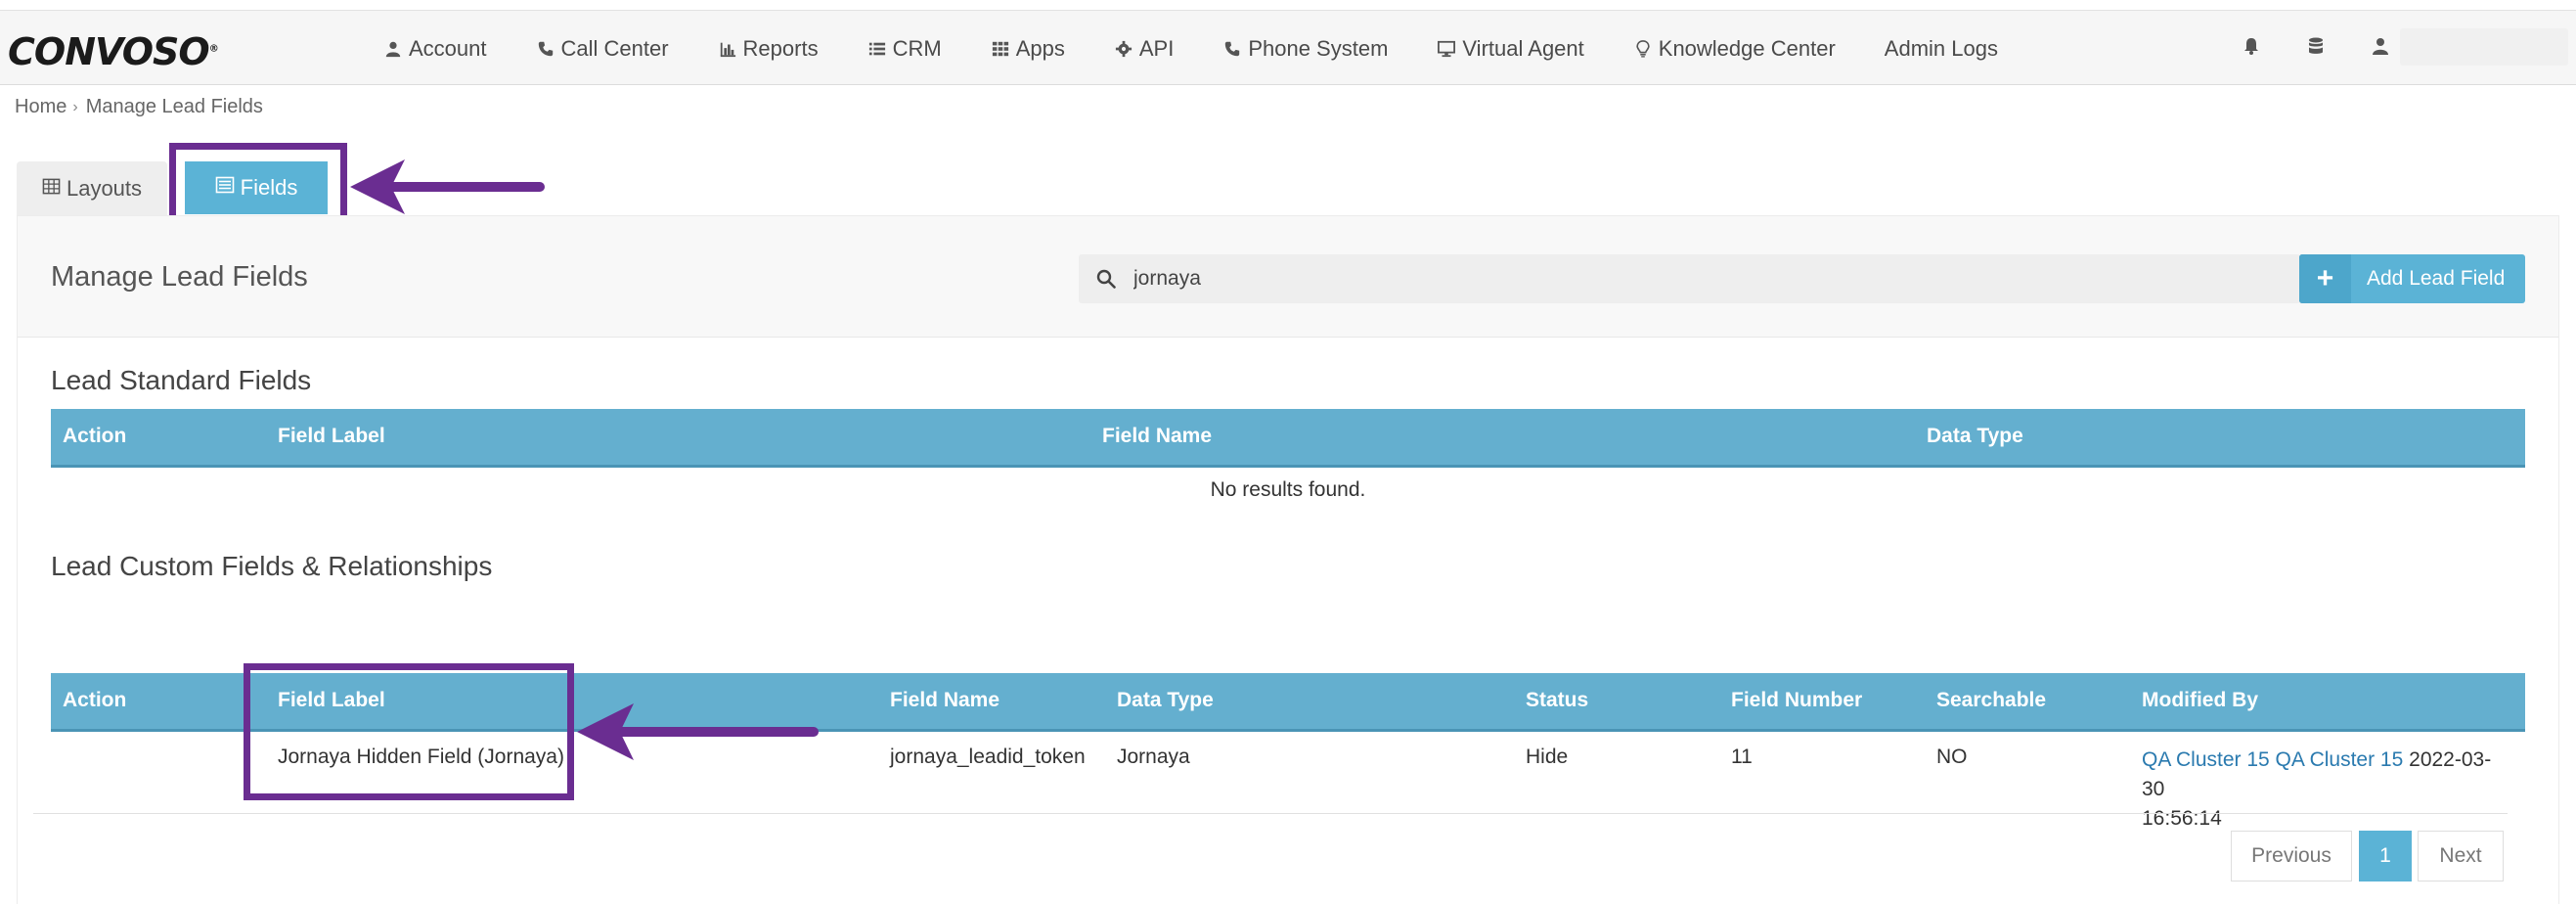 The width and height of the screenshot is (2576, 904). Describe the element at coordinates (1318, 48) in the screenshot. I see `nav-phone-system-label: Phone System` at that location.